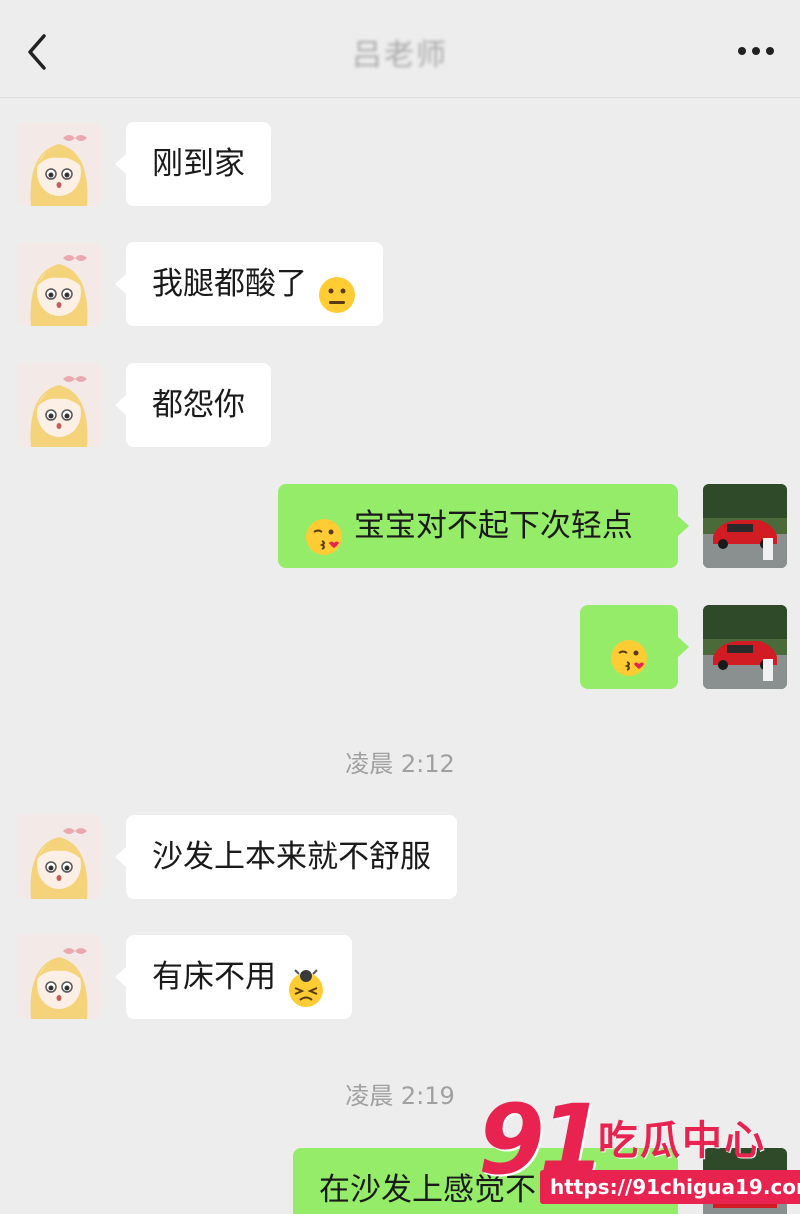 The height and width of the screenshot is (1214, 800). What do you see at coordinates (198, 164) in the screenshot?
I see `message-text: 刚到家` at bounding box center [198, 164].